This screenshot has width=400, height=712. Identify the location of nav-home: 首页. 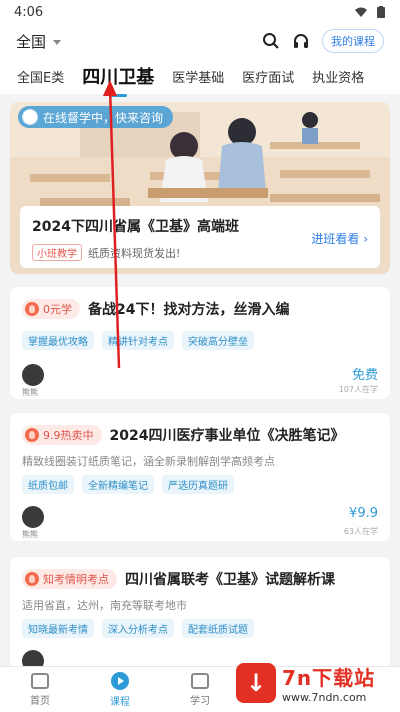
(40, 689).